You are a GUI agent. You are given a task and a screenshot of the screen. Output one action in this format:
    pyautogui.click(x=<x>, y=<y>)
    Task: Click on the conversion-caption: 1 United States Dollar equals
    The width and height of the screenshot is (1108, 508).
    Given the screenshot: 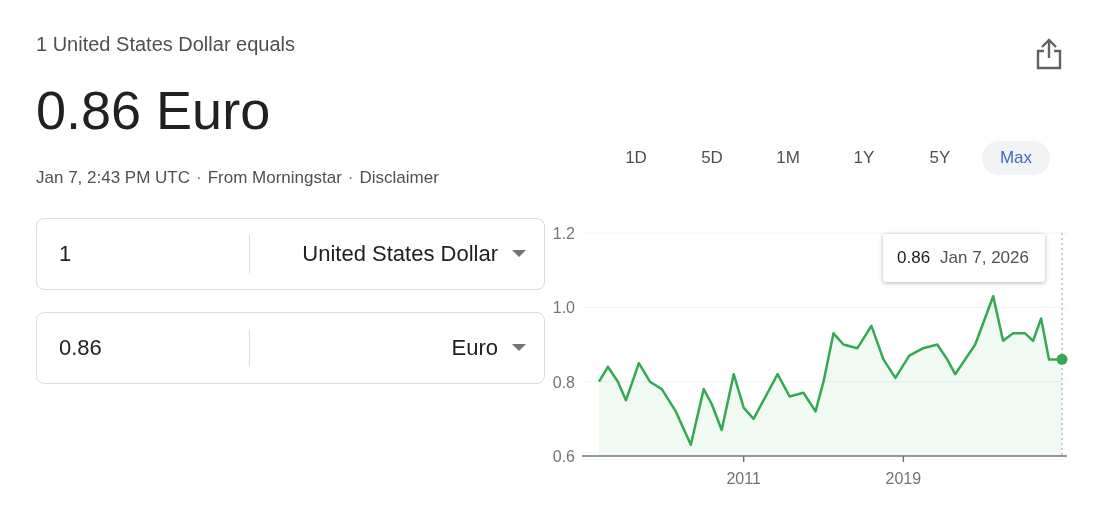 What is the action you would take?
    pyautogui.click(x=166, y=44)
    